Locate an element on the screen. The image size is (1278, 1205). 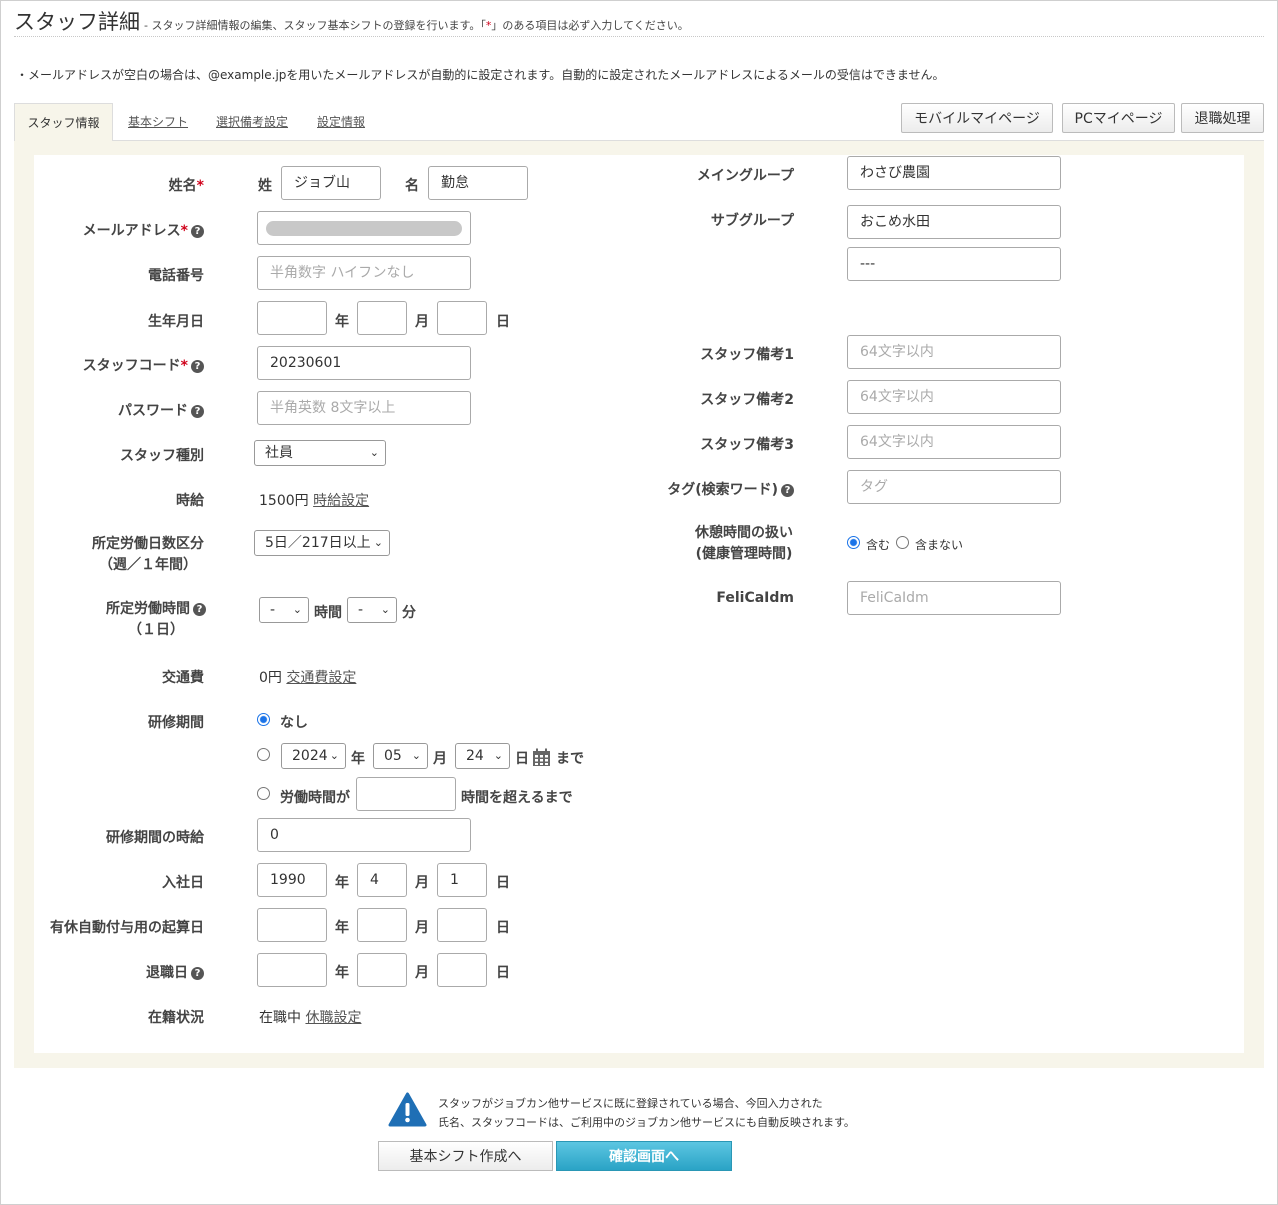
join-month-input: 4 is located at coordinates (382, 880).